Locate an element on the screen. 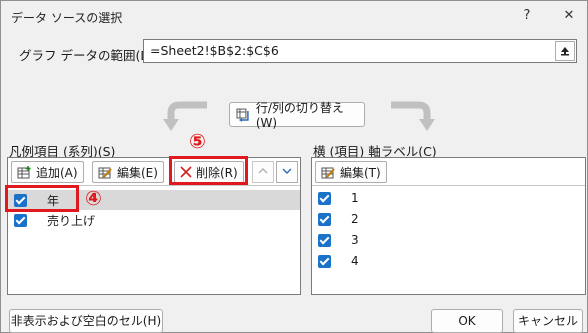 This screenshot has height=333, width=588. callout-box-year is located at coordinates (42, 198).